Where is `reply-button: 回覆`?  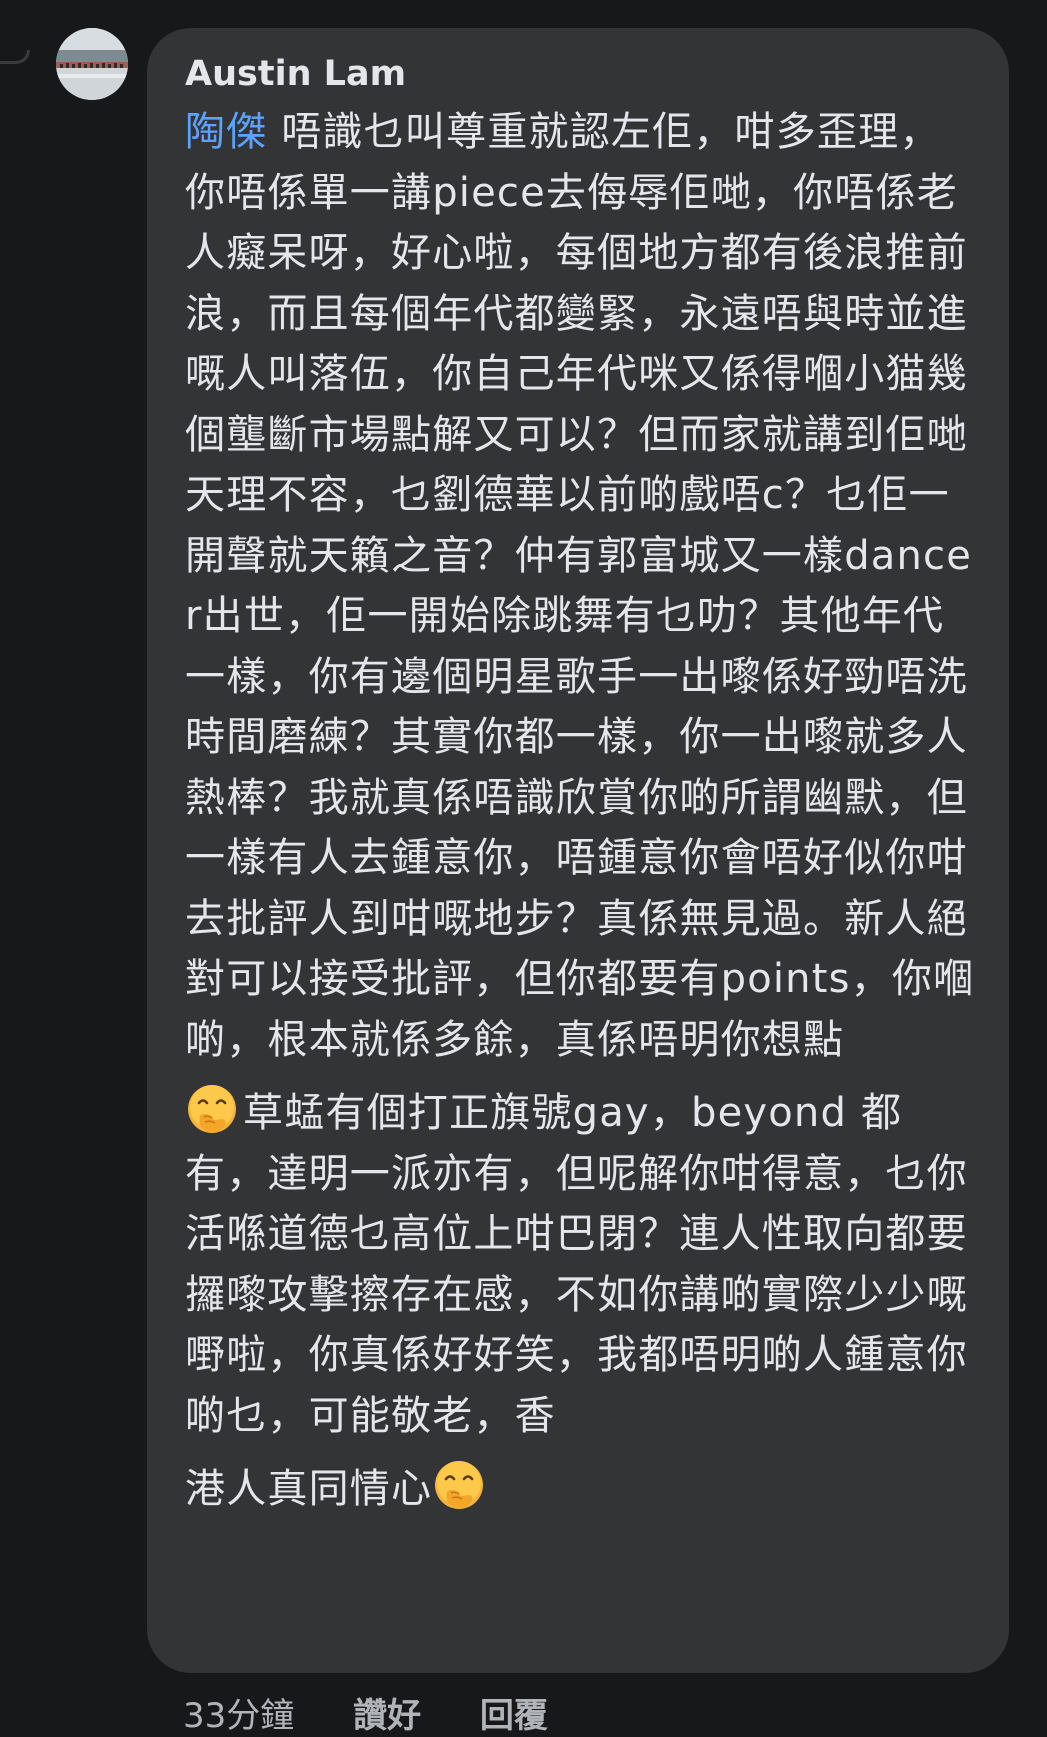 reply-button: 回覆 is located at coordinates (514, 1716).